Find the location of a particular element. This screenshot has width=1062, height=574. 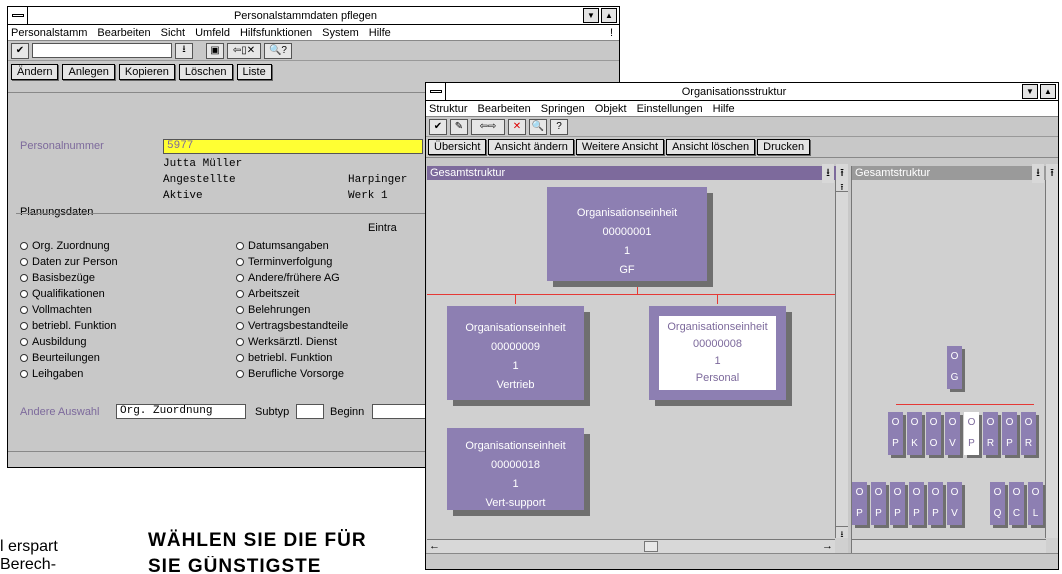

radio-leihgaben: Leihgaben is located at coordinates (51, 374).